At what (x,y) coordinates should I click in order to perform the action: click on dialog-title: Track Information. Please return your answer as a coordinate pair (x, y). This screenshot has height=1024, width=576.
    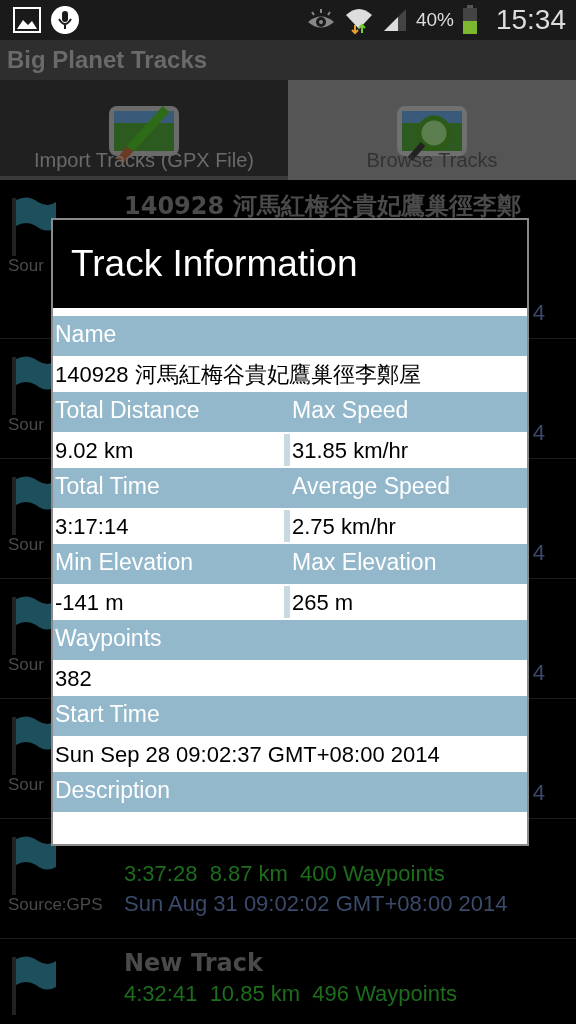
    Looking at the image, I should click on (214, 264).